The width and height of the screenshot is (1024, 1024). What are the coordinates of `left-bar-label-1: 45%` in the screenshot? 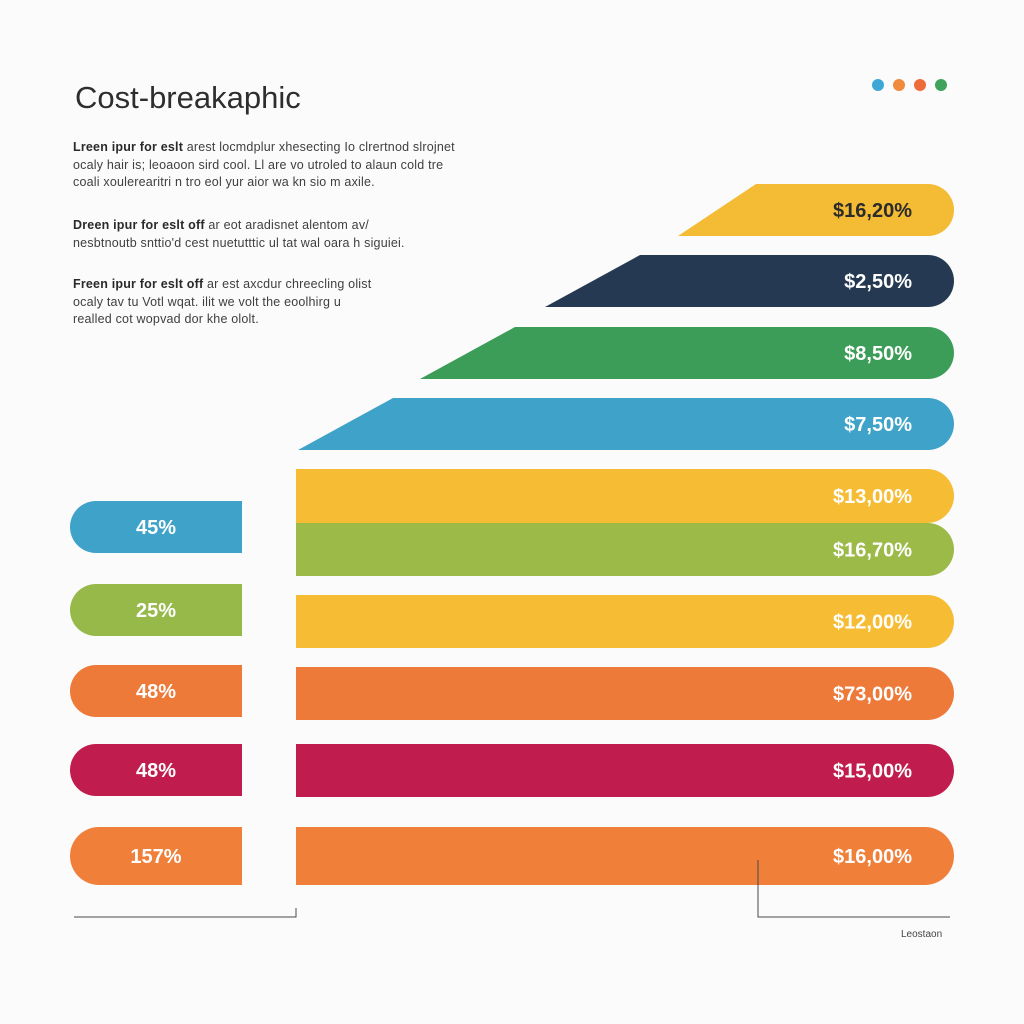 It's located at (156, 528).